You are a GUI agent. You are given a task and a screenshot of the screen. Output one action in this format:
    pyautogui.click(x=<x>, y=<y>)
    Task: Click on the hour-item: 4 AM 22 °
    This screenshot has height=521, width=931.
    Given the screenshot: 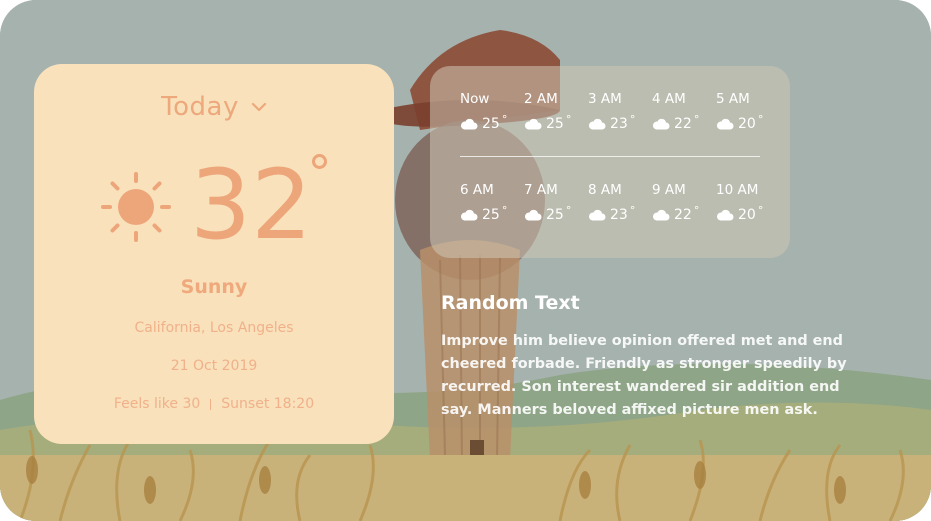 What is the action you would take?
    pyautogui.click(x=684, y=111)
    